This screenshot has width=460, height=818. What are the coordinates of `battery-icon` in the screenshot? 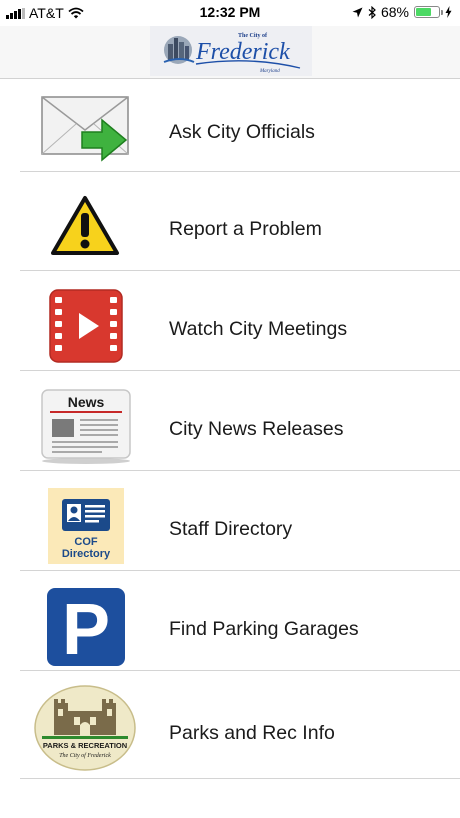 It's located at (428, 12).